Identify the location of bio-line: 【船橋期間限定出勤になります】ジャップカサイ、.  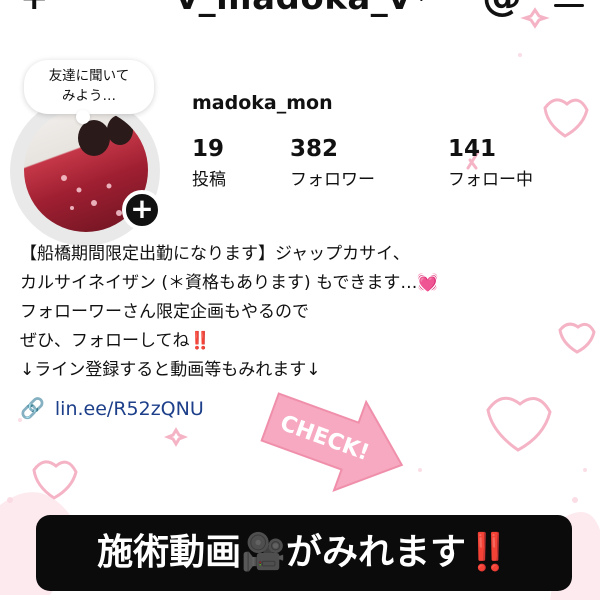
(215, 254).